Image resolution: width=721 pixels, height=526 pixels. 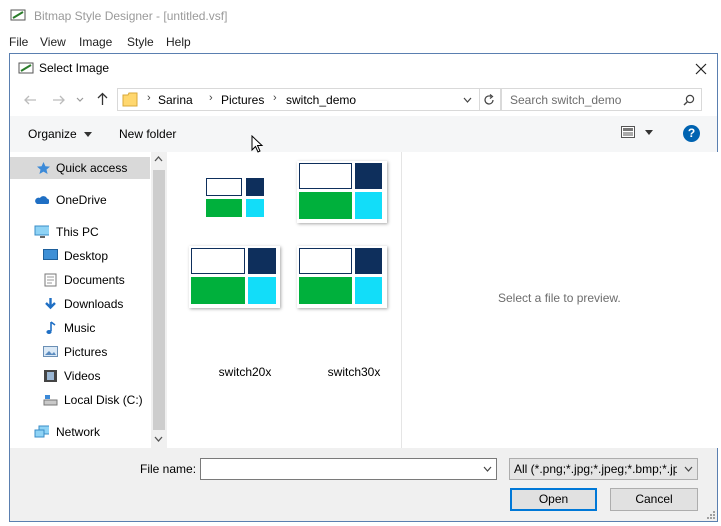 What do you see at coordinates (342, 192) in the screenshot?
I see `file-item-switch15x` at bounding box center [342, 192].